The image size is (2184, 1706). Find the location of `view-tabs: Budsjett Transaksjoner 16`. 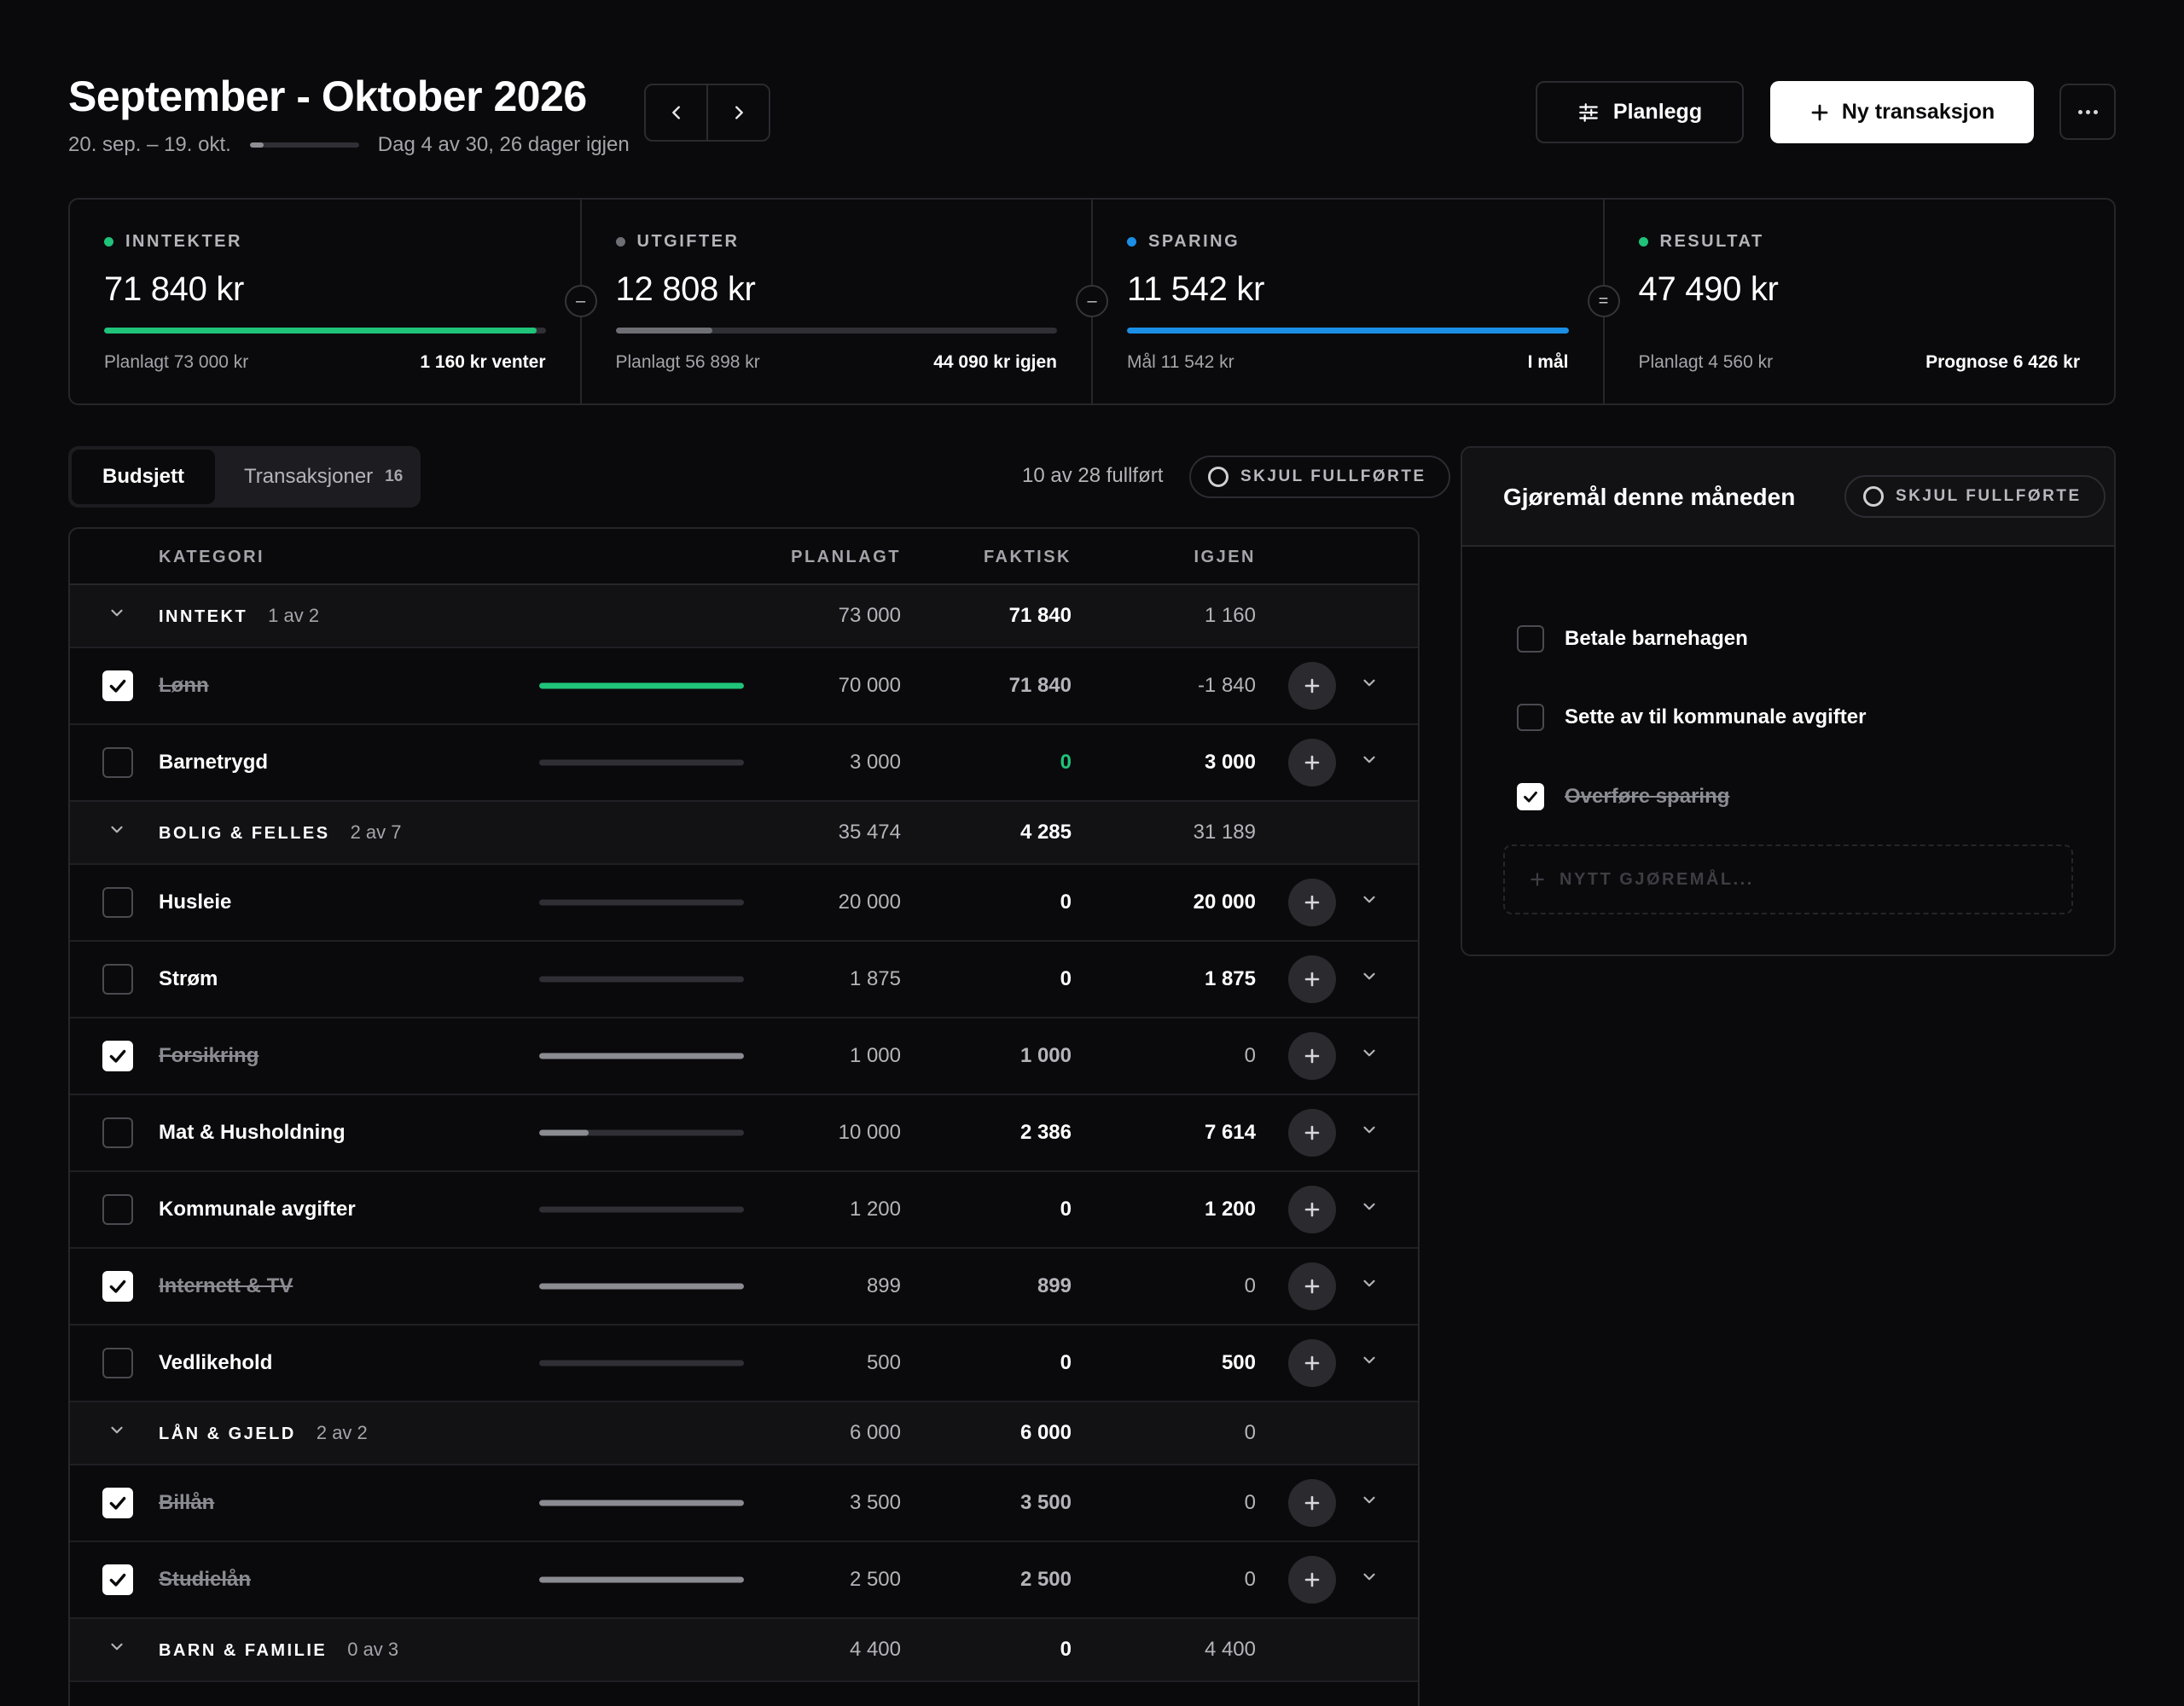

view-tabs: Budsjett Transaksjoner 16 is located at coordinates (244, 477).